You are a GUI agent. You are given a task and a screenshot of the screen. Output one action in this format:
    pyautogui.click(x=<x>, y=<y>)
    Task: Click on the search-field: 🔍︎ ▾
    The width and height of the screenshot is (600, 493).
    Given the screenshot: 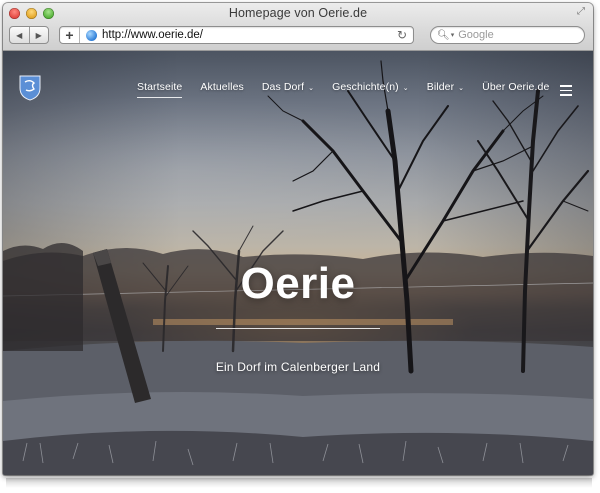 What is the action you would take?
    pyautogui.click(x=507, y=35)
    